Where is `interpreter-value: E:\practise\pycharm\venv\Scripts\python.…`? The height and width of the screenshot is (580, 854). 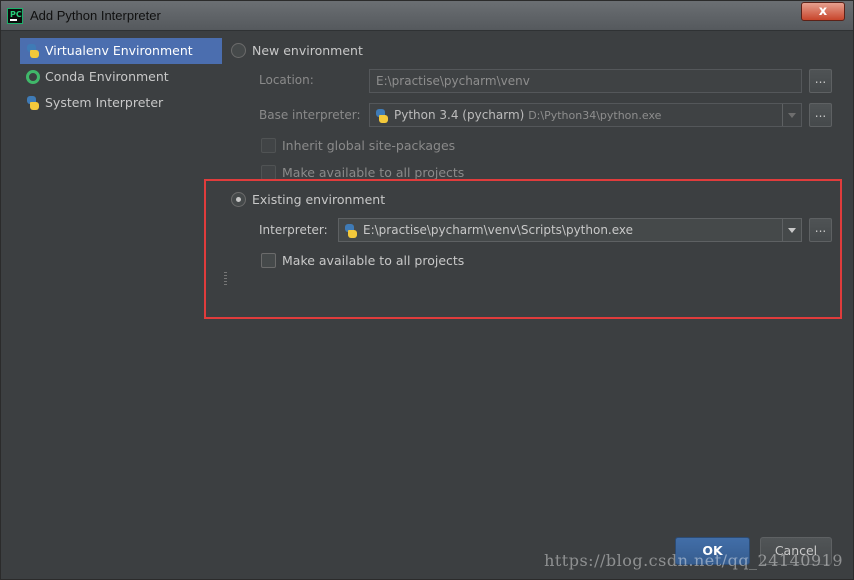
interpreter-value: E:\practise\pycharm\venv\Scripts\python.… is located at coordinates (498, 230).